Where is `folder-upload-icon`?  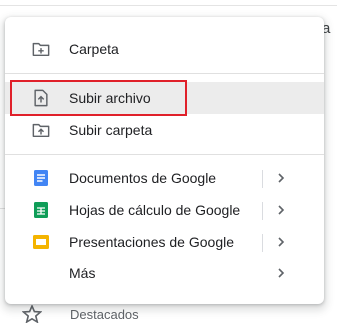 folder-upload-icon is located at coordinates (41, 130).